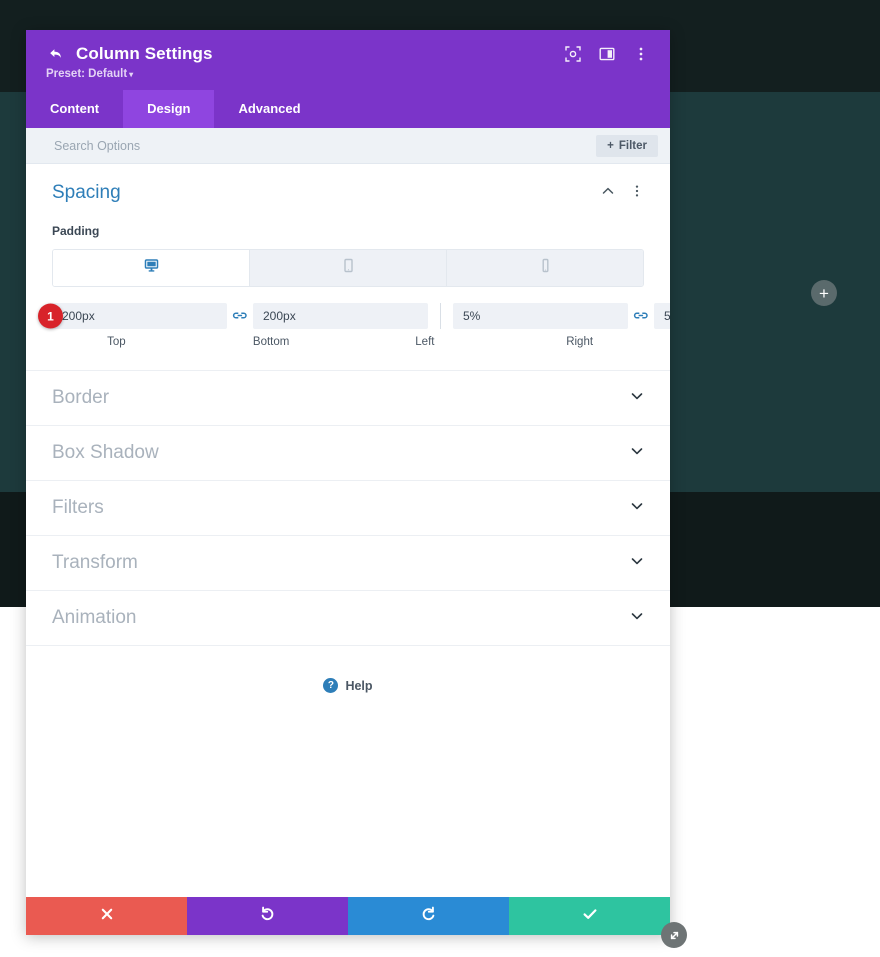 This screenshot has width=880, height=957. I want to click on modal-header: Column Settings Preset: Default ▾, so click(348, 60).